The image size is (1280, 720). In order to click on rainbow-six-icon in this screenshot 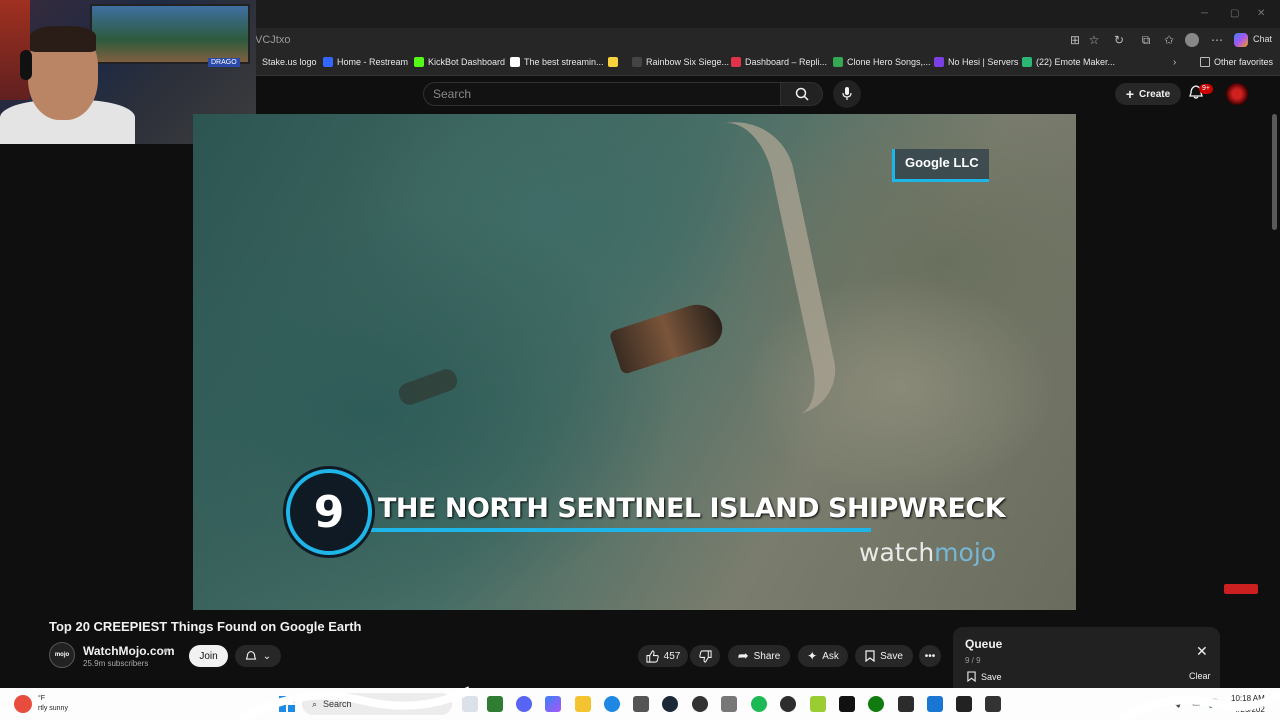, I will do `click(993, 704)`.